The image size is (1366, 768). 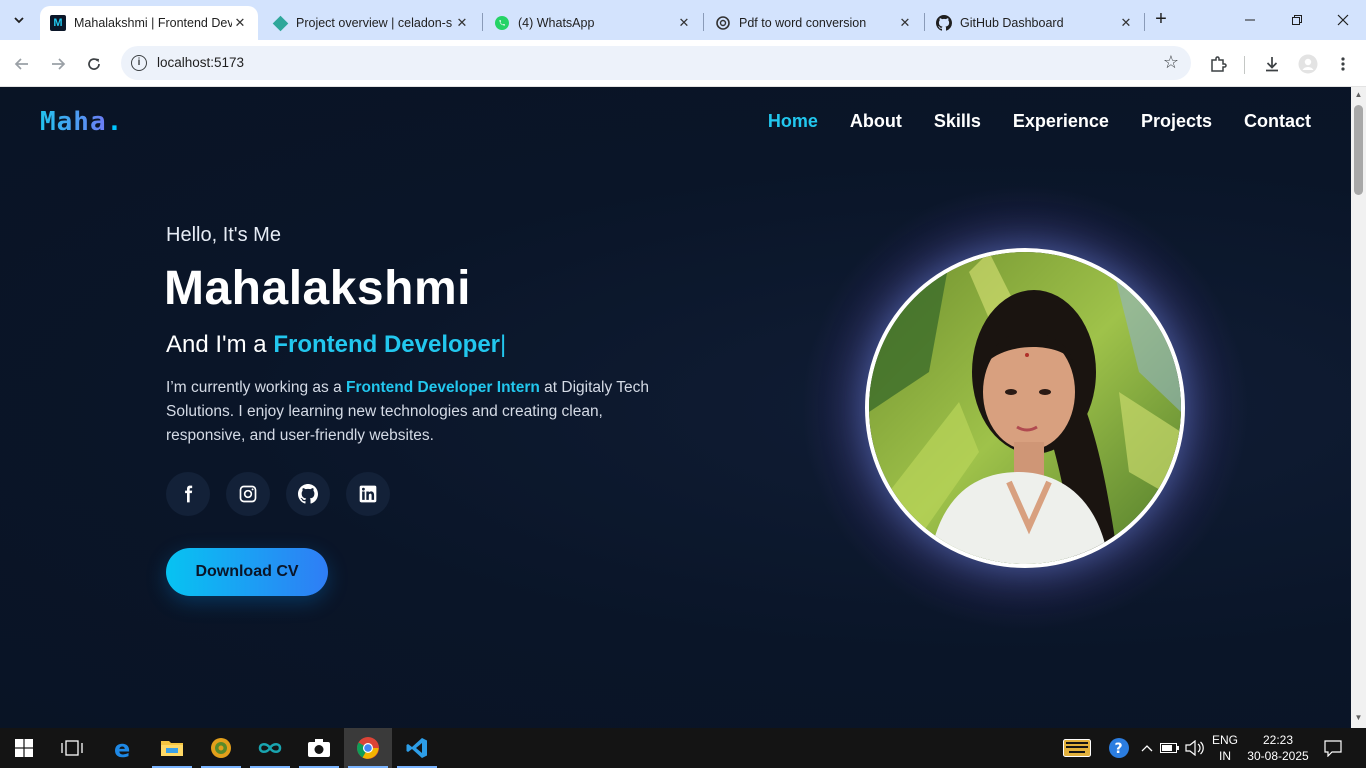 What do you see at coordinates (58, 64) in the screenshot?
I see `forward-button` at bounding box center [58, 64].